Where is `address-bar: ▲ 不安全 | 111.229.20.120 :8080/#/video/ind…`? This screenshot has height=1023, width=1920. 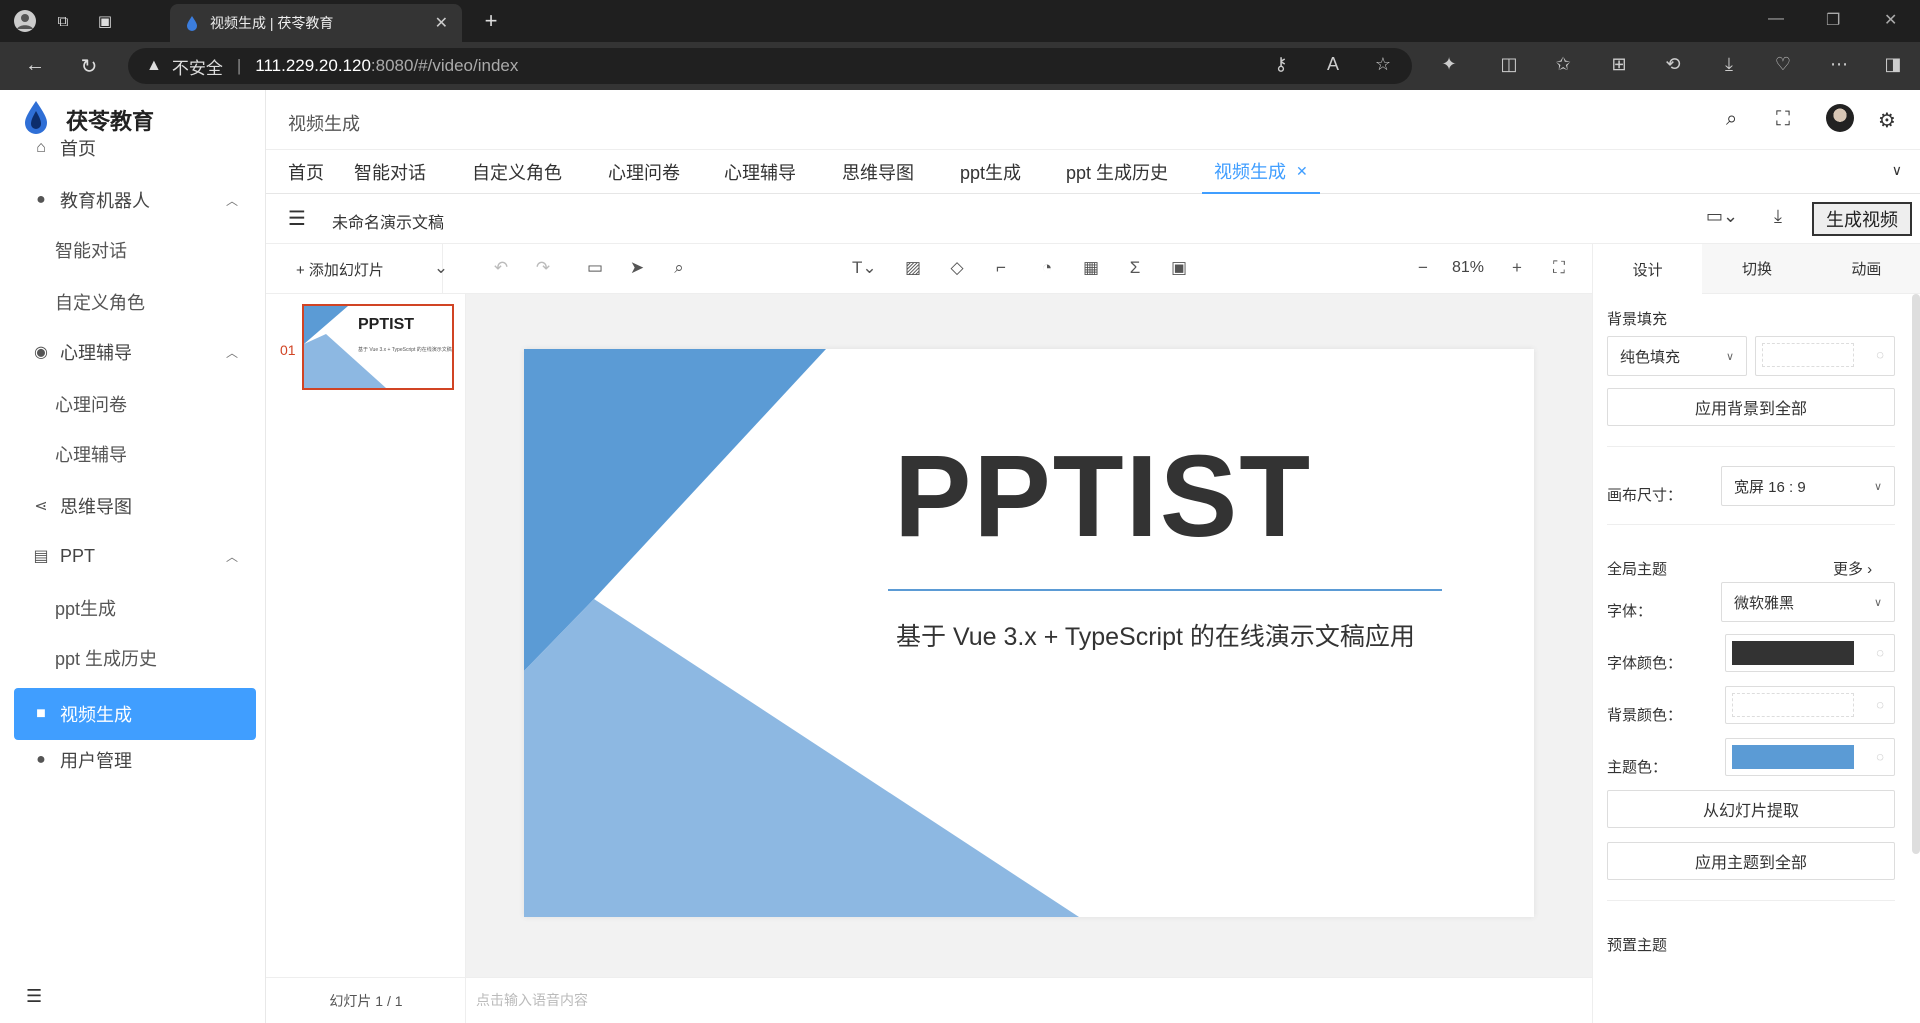
address-bar: ▲ 不安全 | 111.229.20.120 :8080/#/video/ind… is located at coordinates (770, 66).